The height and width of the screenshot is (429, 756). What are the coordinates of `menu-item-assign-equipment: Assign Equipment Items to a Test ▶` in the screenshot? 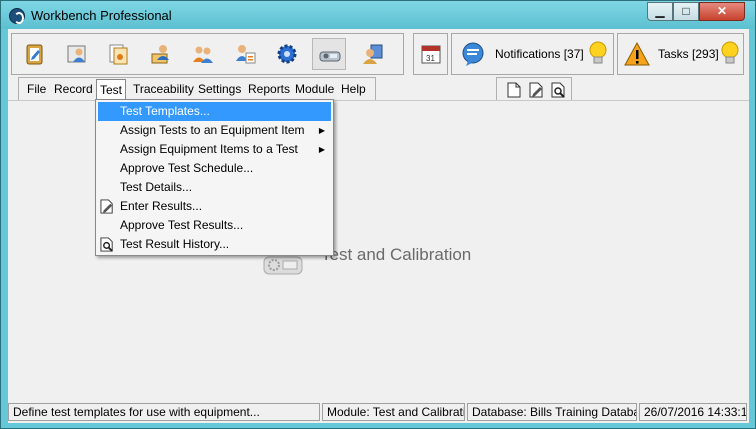 It's located at (214, 149).